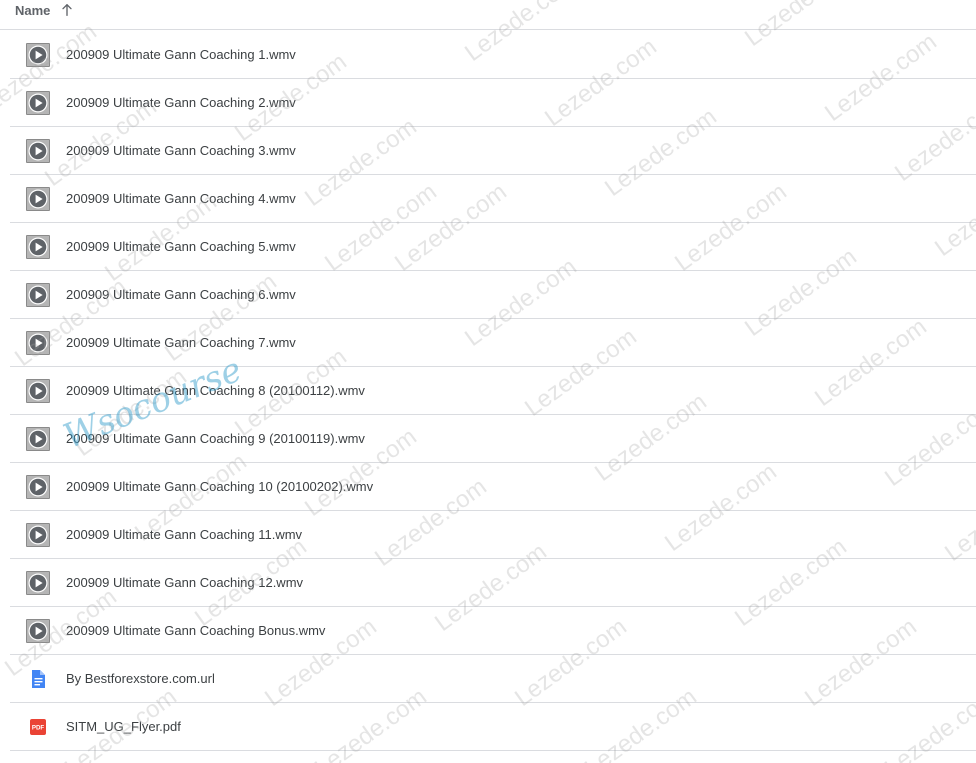 The image size is (976, 763). I want to click on file-row: PDF SITM_UG_Flyer.pdf, so click(493, 727).